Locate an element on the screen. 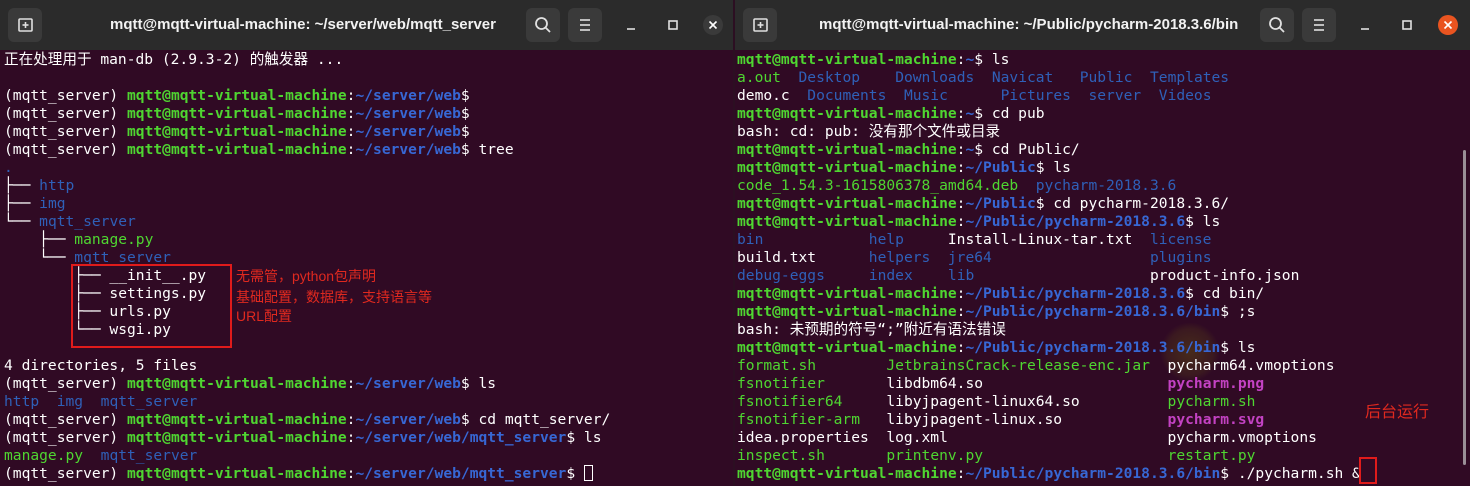 Image resolution: width=1470 pixels, height=486 pixels. hamburger-icon is located at coordinates (585, 25).